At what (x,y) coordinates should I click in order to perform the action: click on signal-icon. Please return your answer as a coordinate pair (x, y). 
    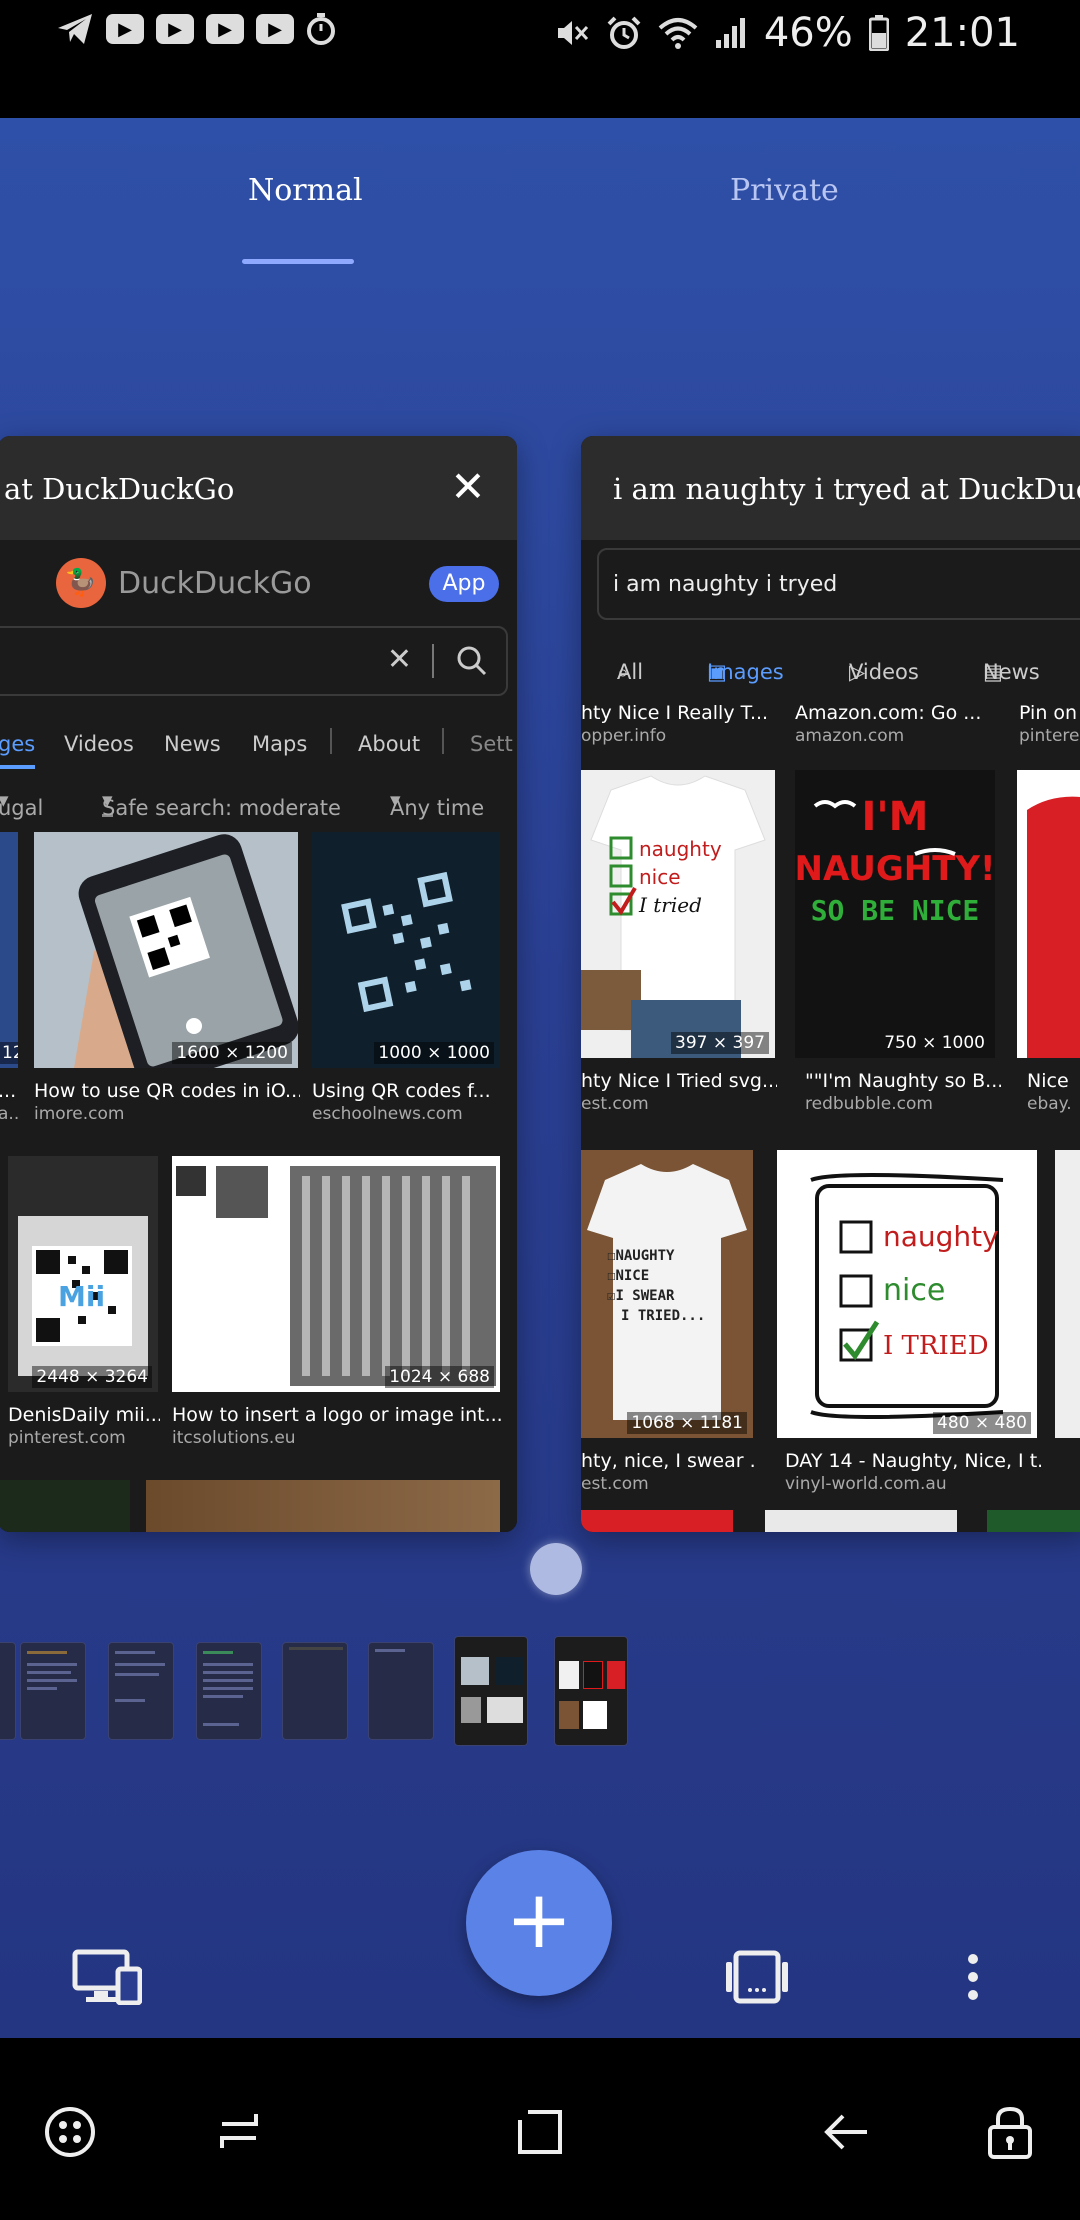
    Looking at the image, I should click on (730, 33).